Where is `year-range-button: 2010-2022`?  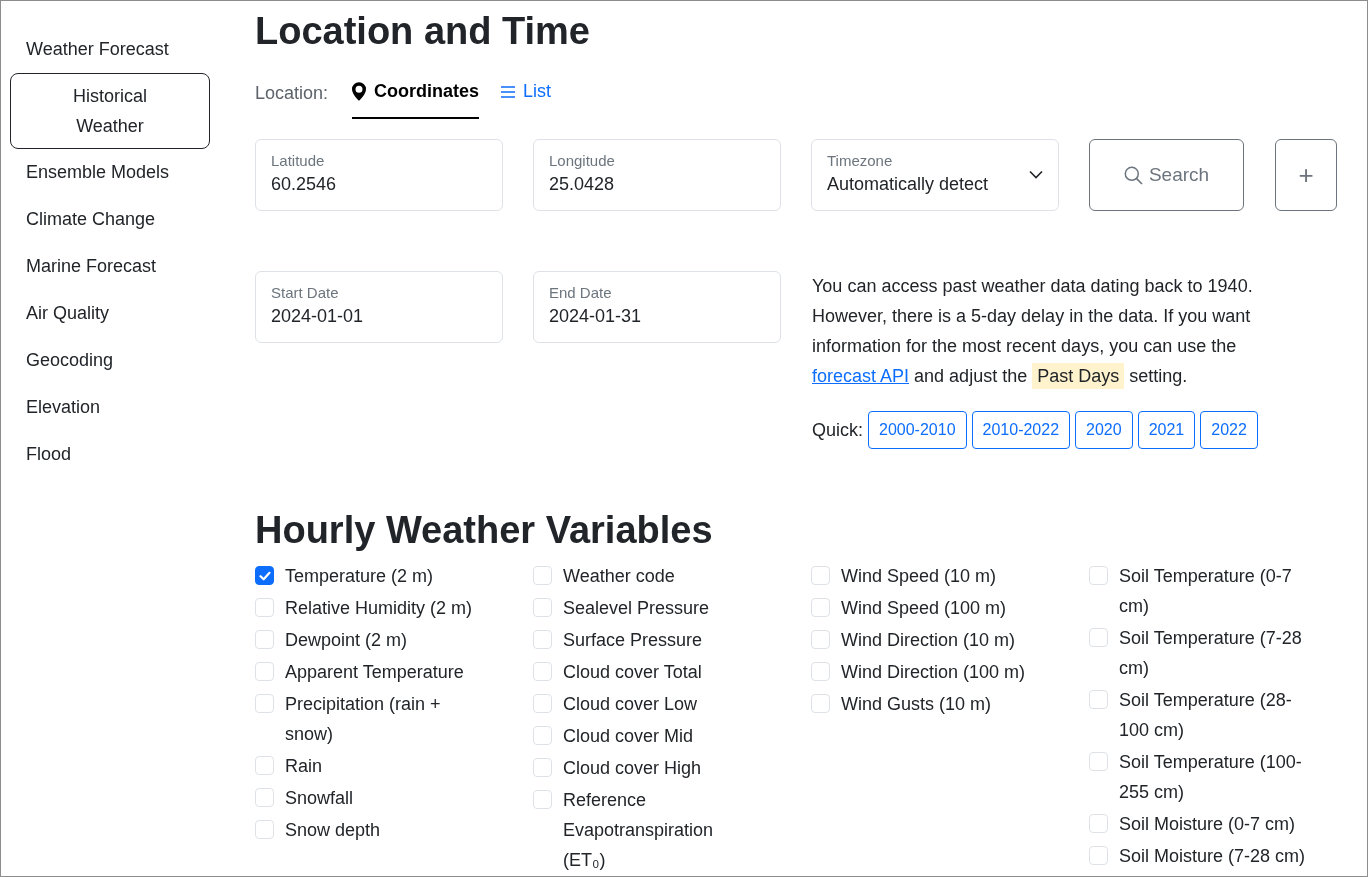 year-range-button: 2010-2022 is located at coordinates (1021, 430).